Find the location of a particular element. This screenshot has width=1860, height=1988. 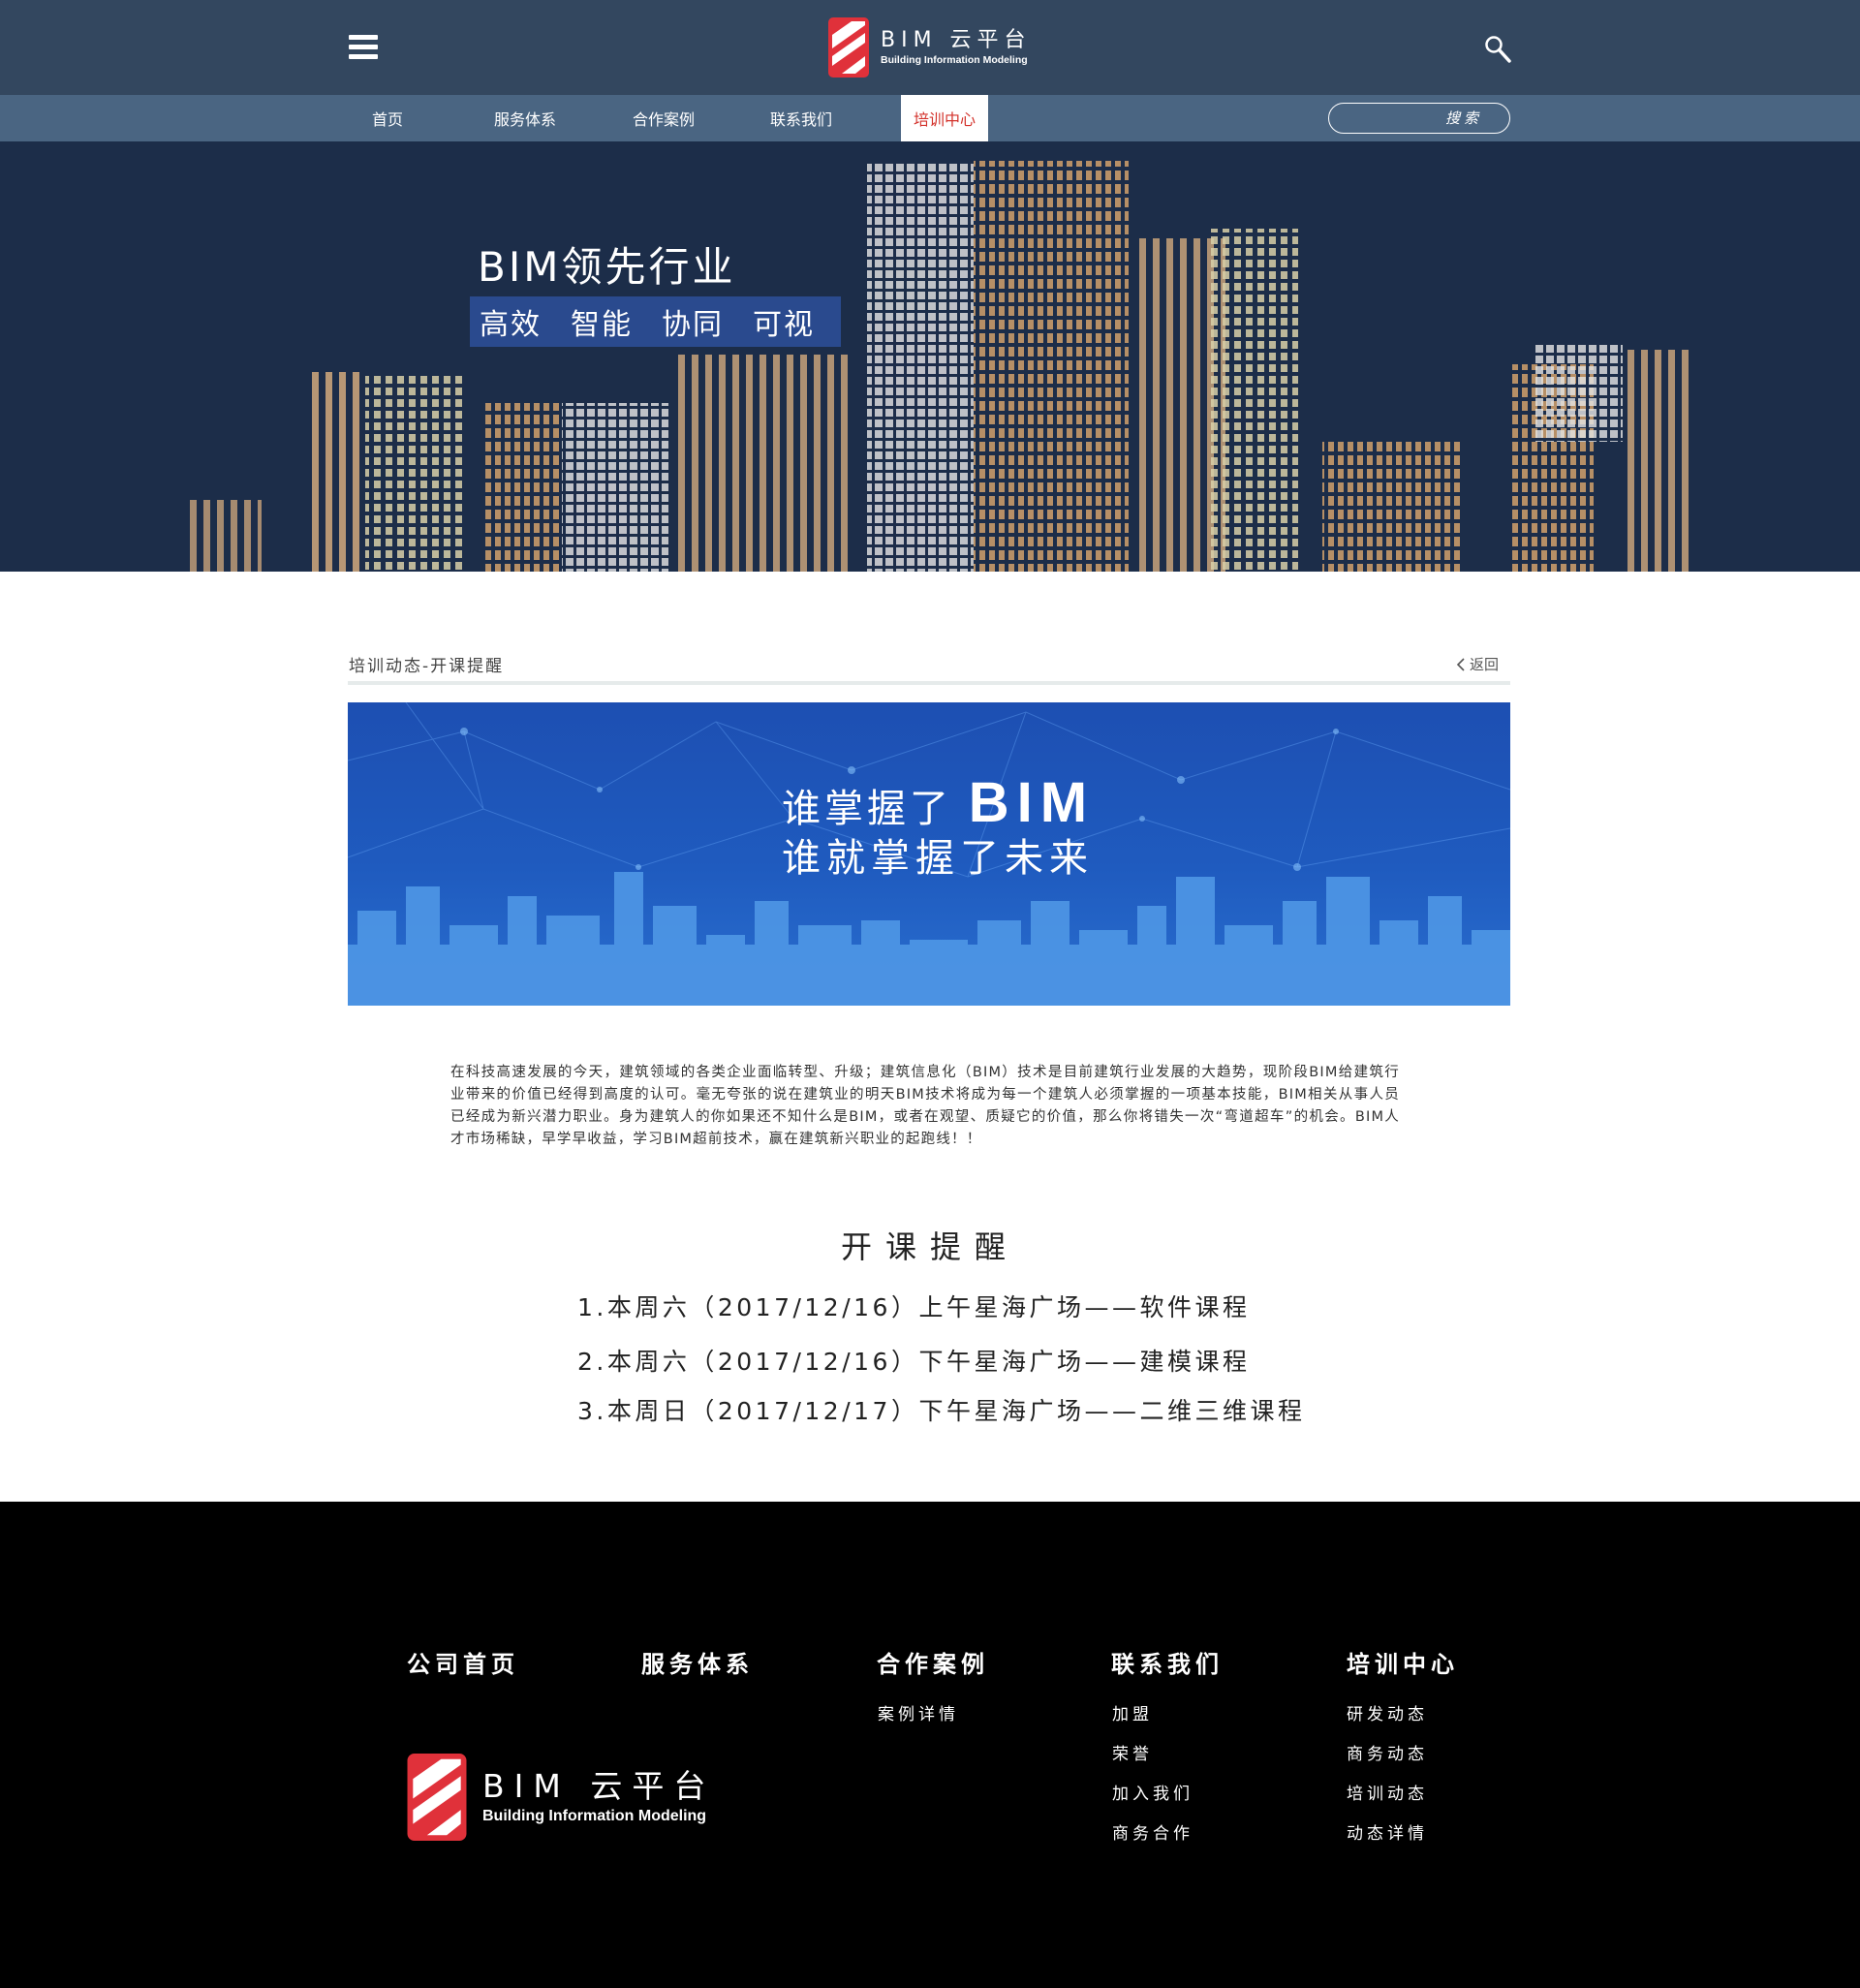

hero-tag: 协同 is located at coordinates (693, 325).